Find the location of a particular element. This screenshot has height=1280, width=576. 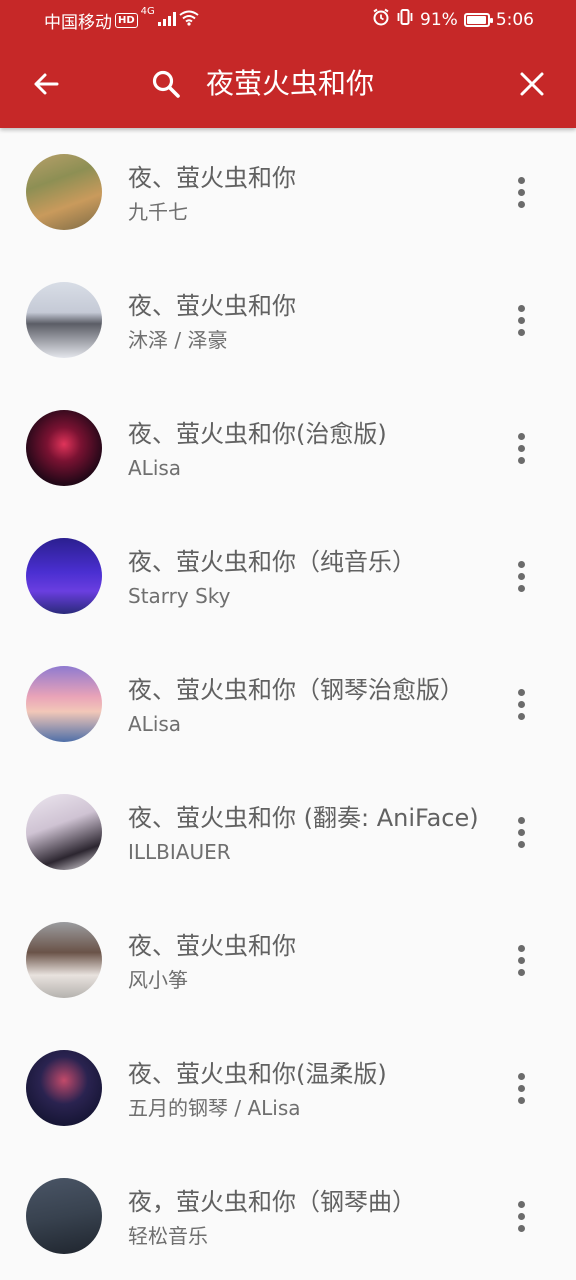

status-left: 中国移动 HD 4G is located at coordinates (121, 19).